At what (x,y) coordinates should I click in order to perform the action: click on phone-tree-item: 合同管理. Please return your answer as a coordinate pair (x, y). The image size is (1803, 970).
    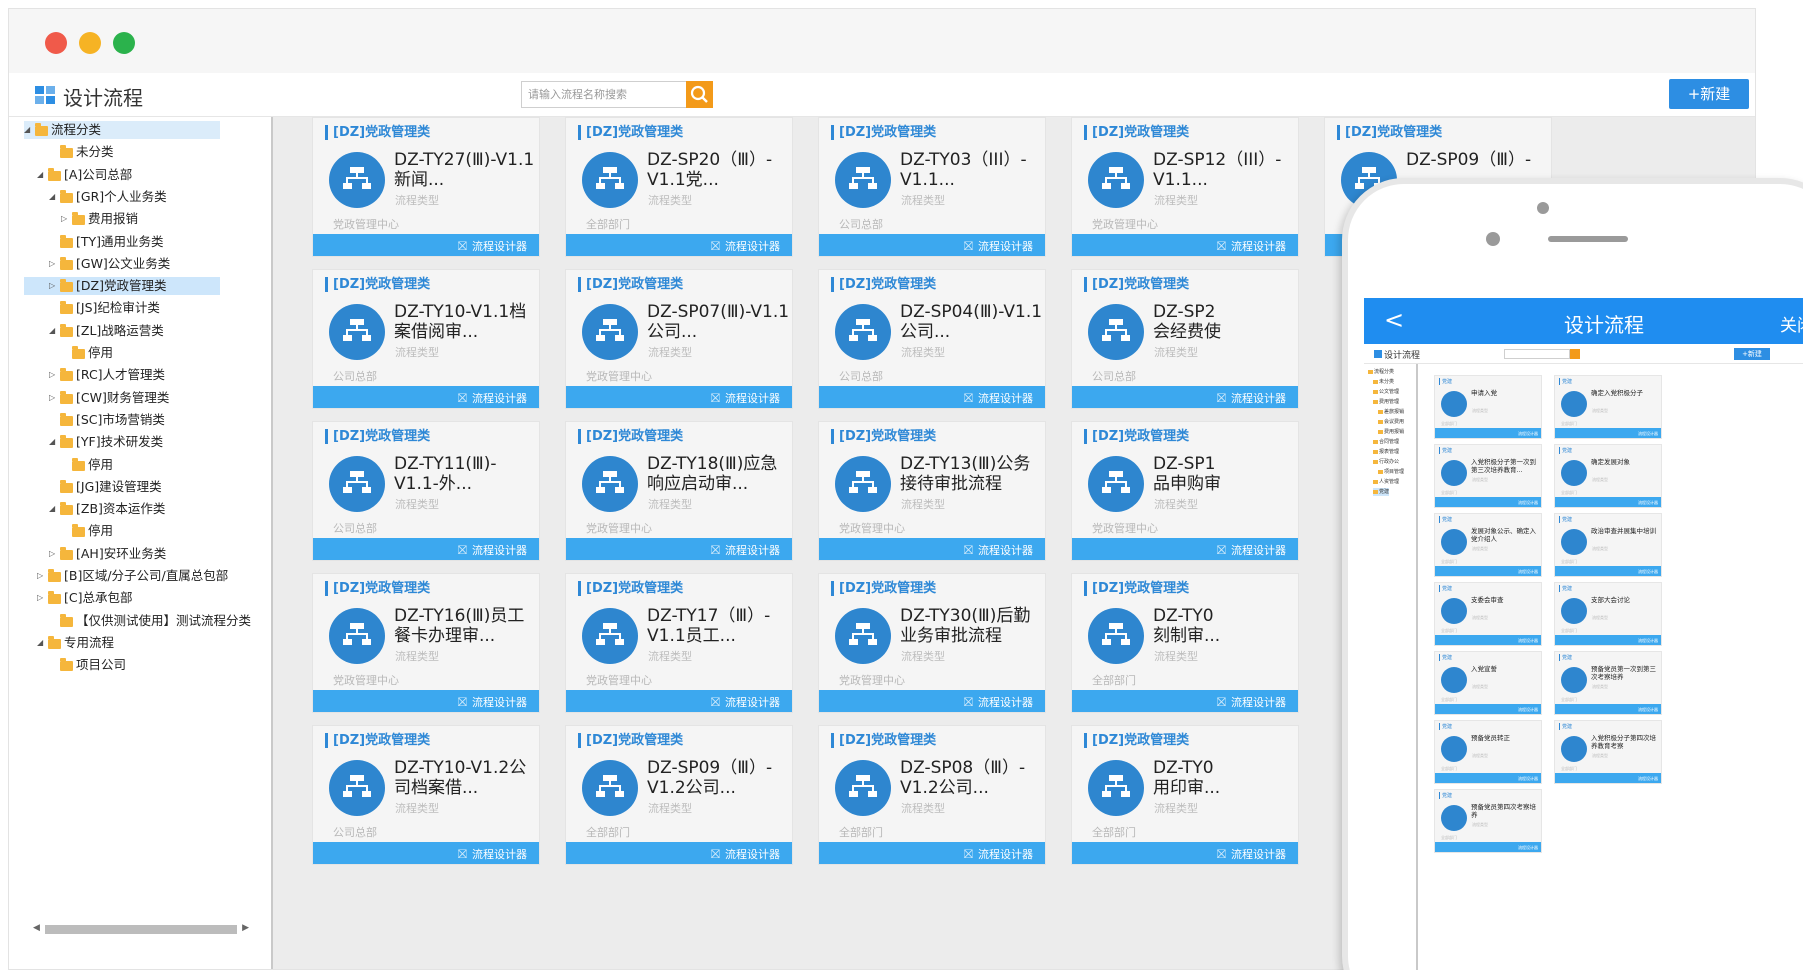
    Looking at the image, I should click on (1386, 442).